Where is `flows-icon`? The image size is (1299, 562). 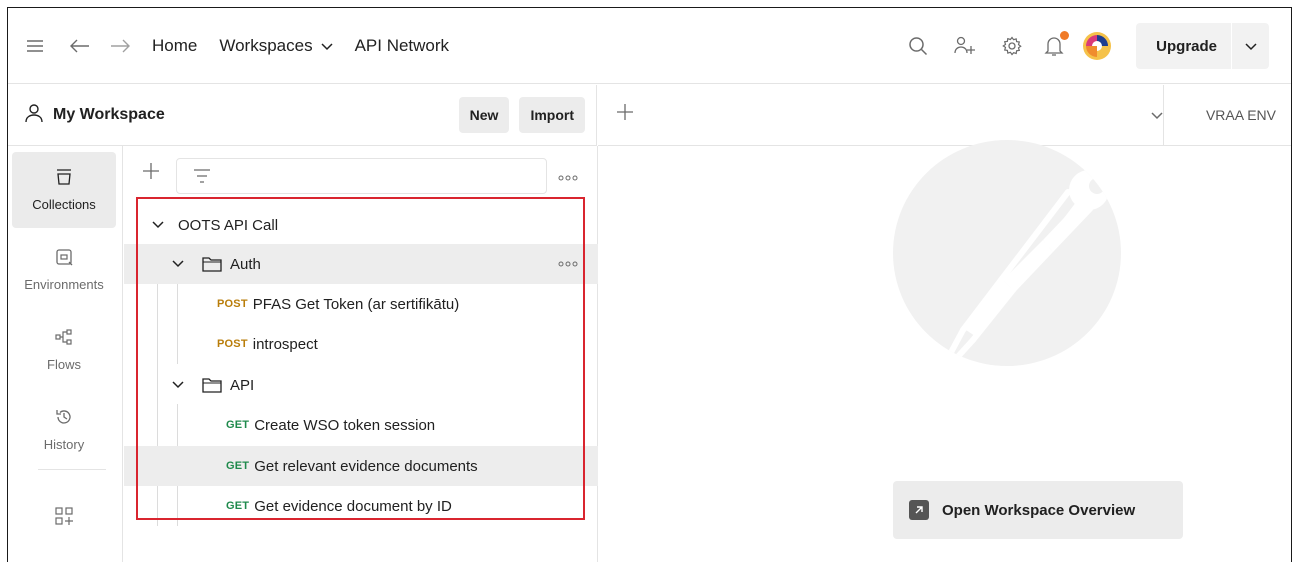 flows-icon is located at coordinates (64, 338).